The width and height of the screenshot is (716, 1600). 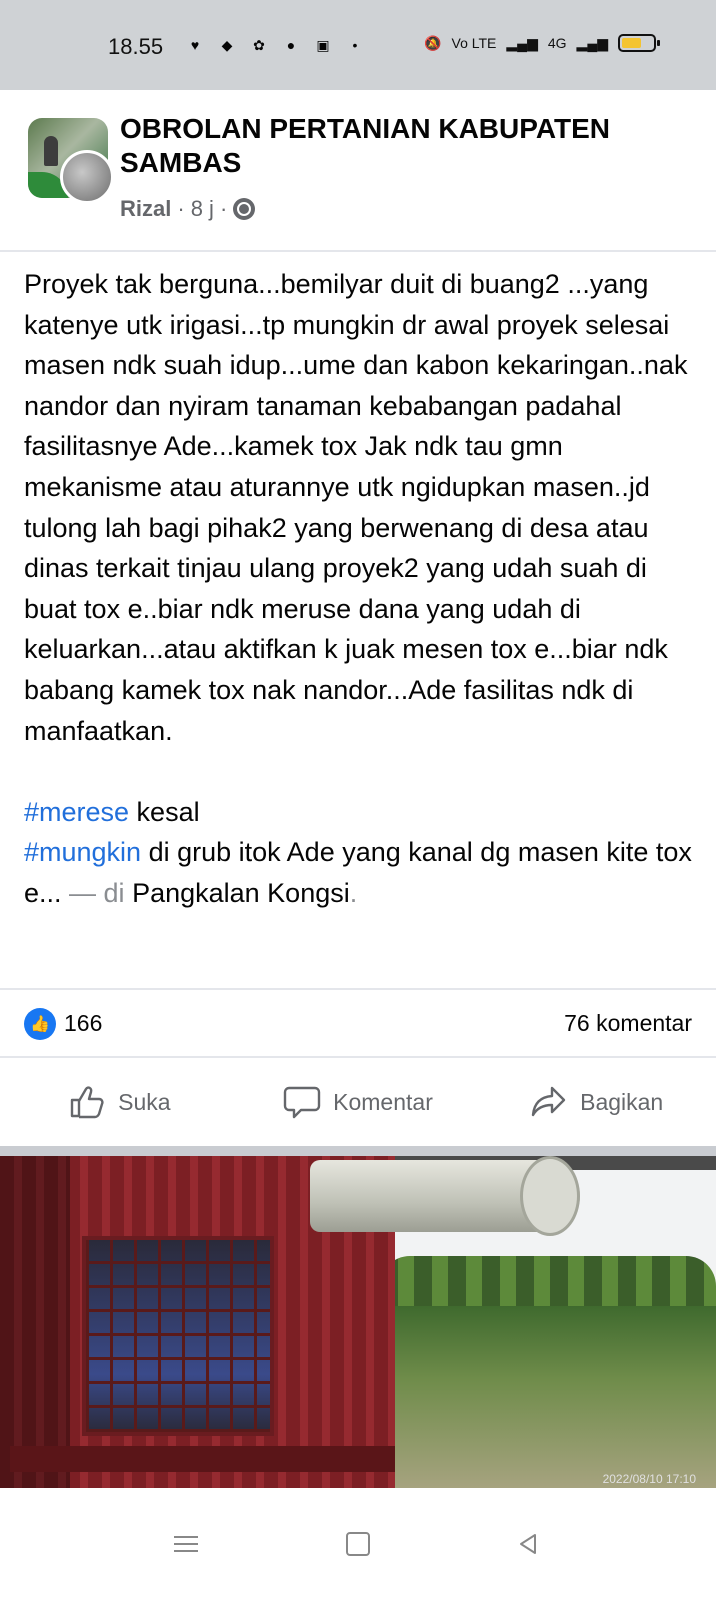 I want to click on comment-button: Komentar, so click(x=358, y=1102).